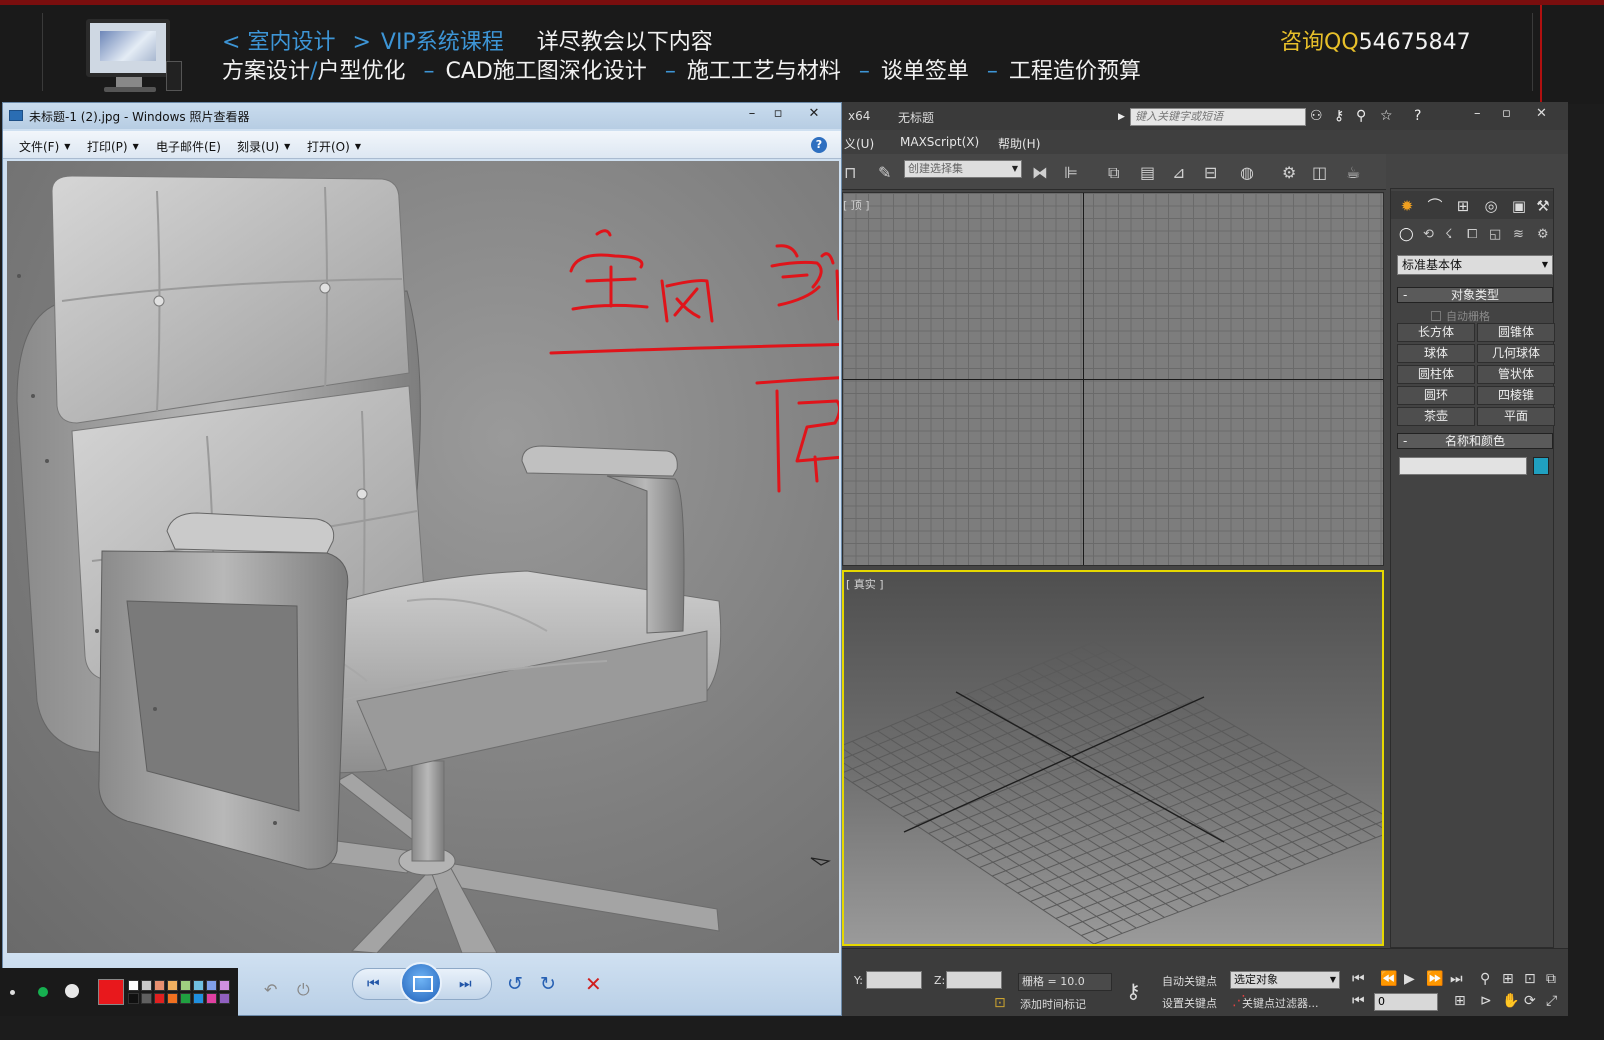 The image size is (1604, 1040). What do you see at coordinates (548, 984) in the screenshot?
I see `rotate-cw-icon: ↻` at bounding box center [548, 984].